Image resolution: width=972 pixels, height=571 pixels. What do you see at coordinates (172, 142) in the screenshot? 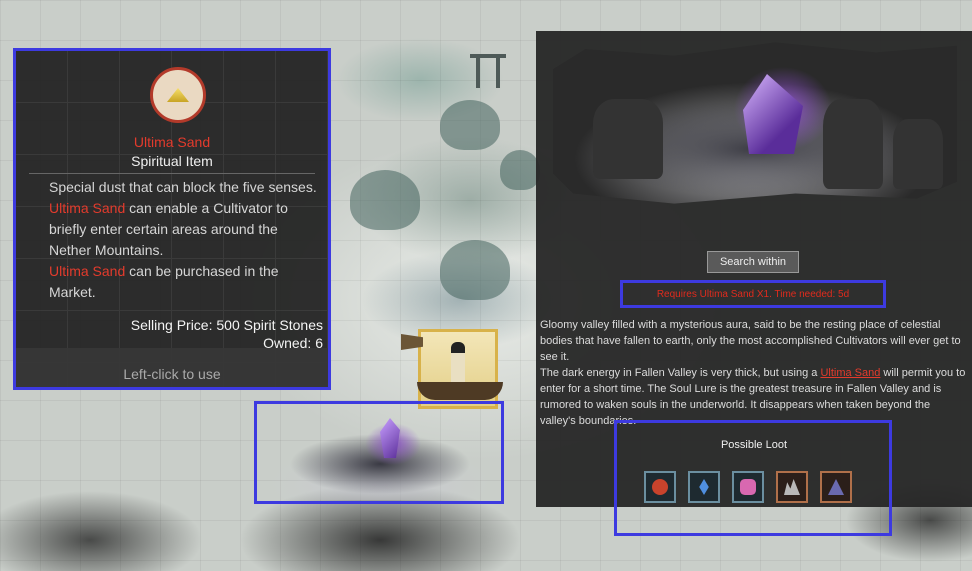
I see `item-name: Ultima Sand` at bounding box center [172, 142].